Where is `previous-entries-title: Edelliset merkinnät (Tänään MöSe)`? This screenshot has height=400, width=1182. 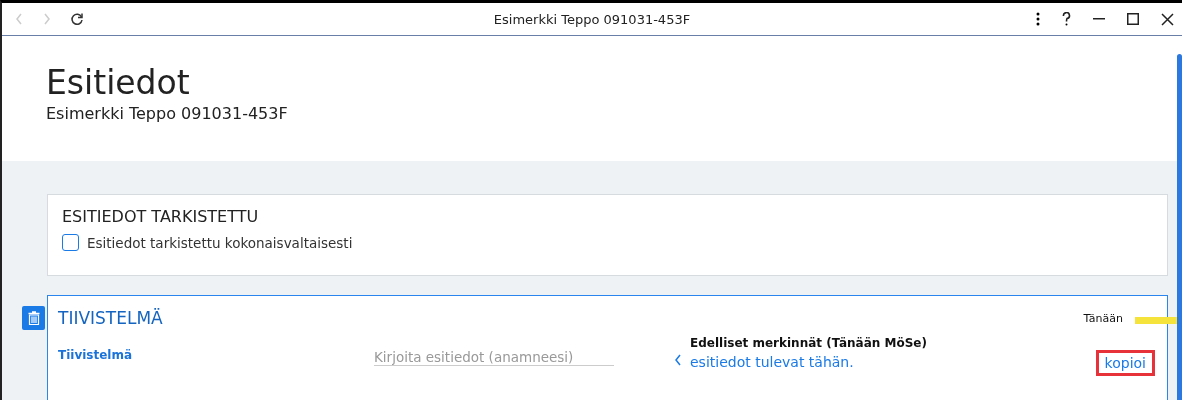
previous-entries-title: Edelliset merkinnät (Tänään MöSe) is located at coordinates (808, 343).